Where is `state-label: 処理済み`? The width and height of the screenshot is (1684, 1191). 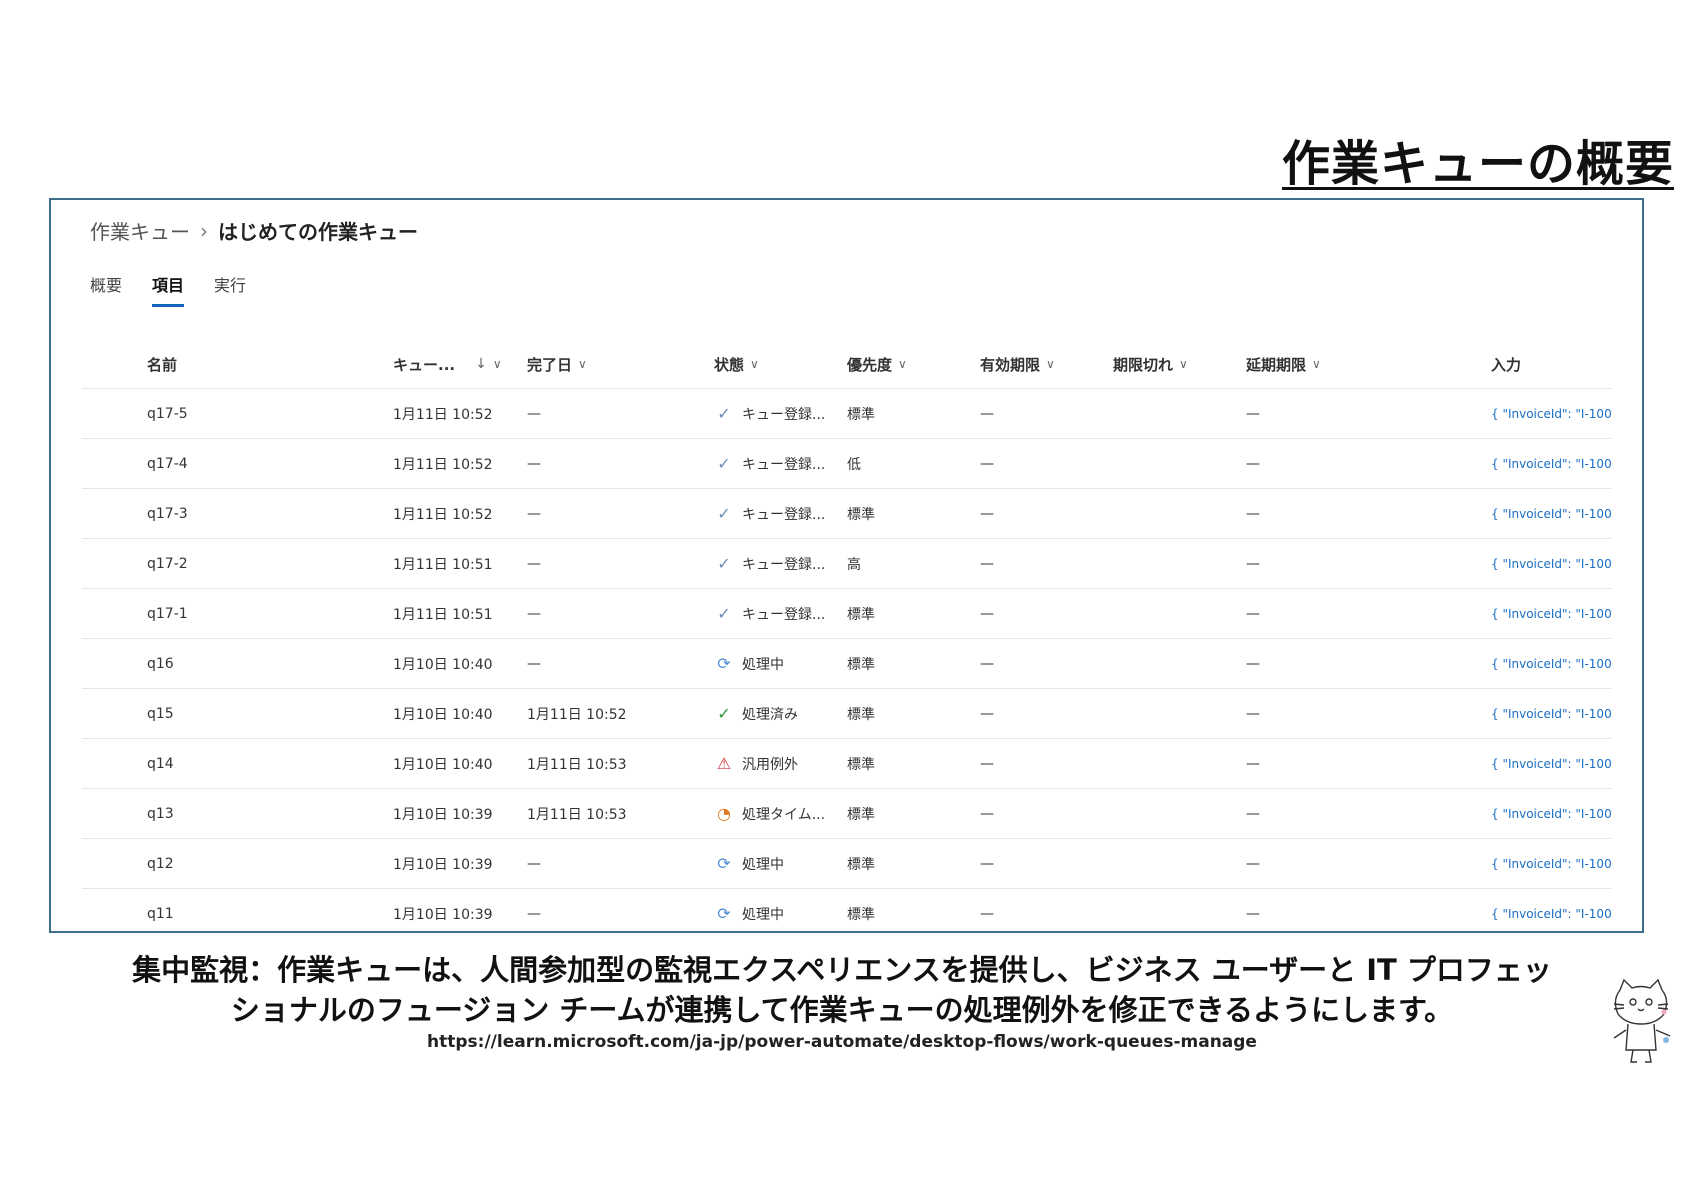 state-label: 処理済み is located at coordinates (770, 714).